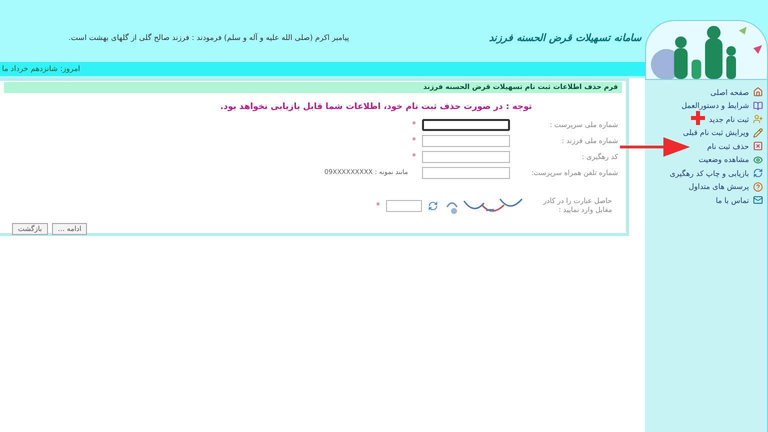  What do you see at coordinates (758, 200) in the screenshot?
I see `mail-icon` at bounding box center [758, 200].